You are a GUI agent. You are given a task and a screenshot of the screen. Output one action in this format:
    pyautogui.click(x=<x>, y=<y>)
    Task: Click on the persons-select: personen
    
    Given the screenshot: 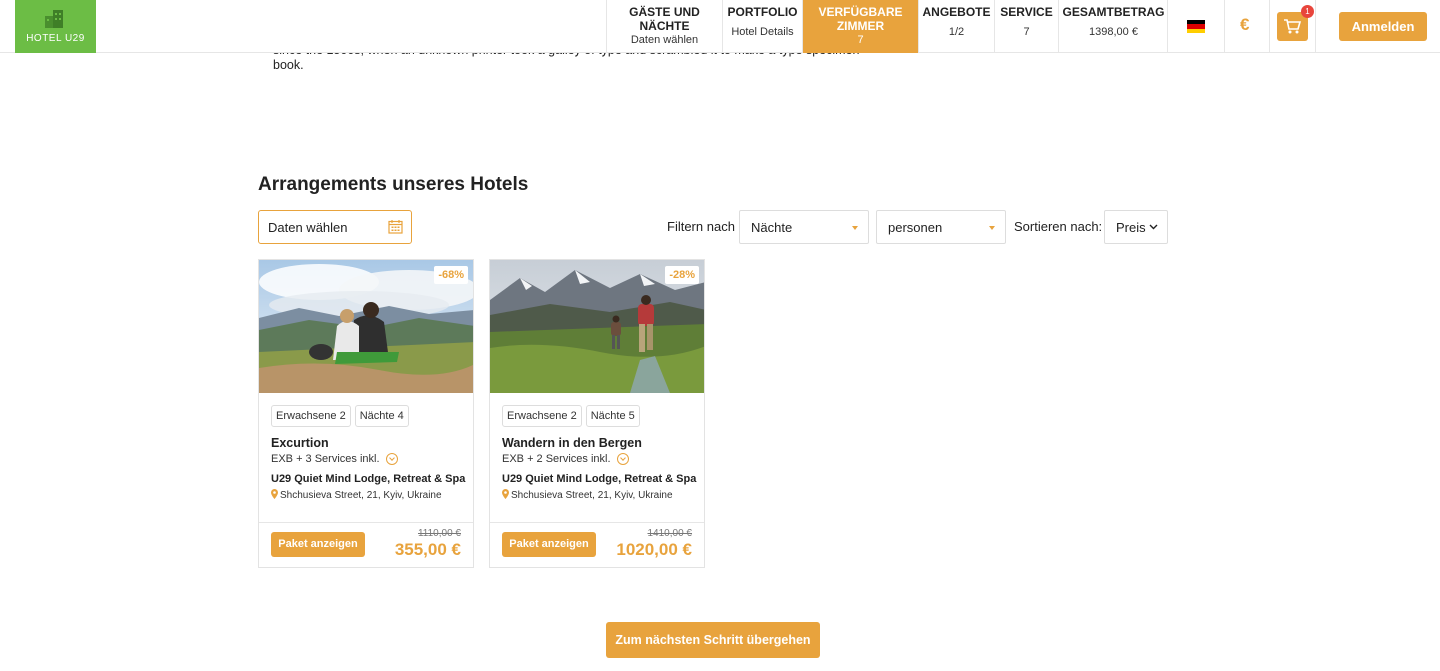 What is the action you would take?
    pyautogui.click(x=941, y=227)
    